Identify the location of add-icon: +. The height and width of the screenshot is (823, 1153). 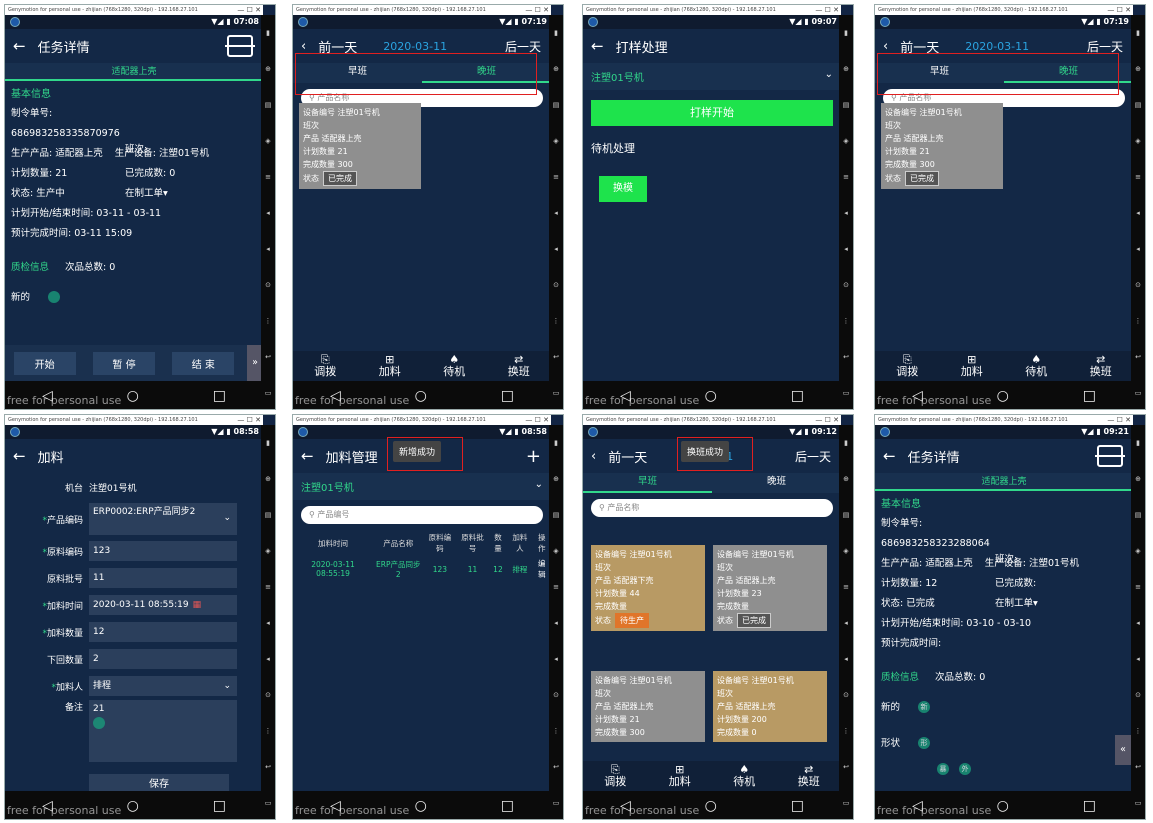
(533, 456).